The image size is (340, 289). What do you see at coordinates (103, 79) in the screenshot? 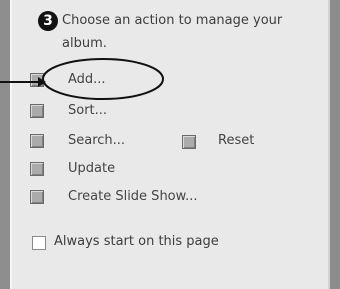
I see `highlight-oval` at bounding box center [103, 79].